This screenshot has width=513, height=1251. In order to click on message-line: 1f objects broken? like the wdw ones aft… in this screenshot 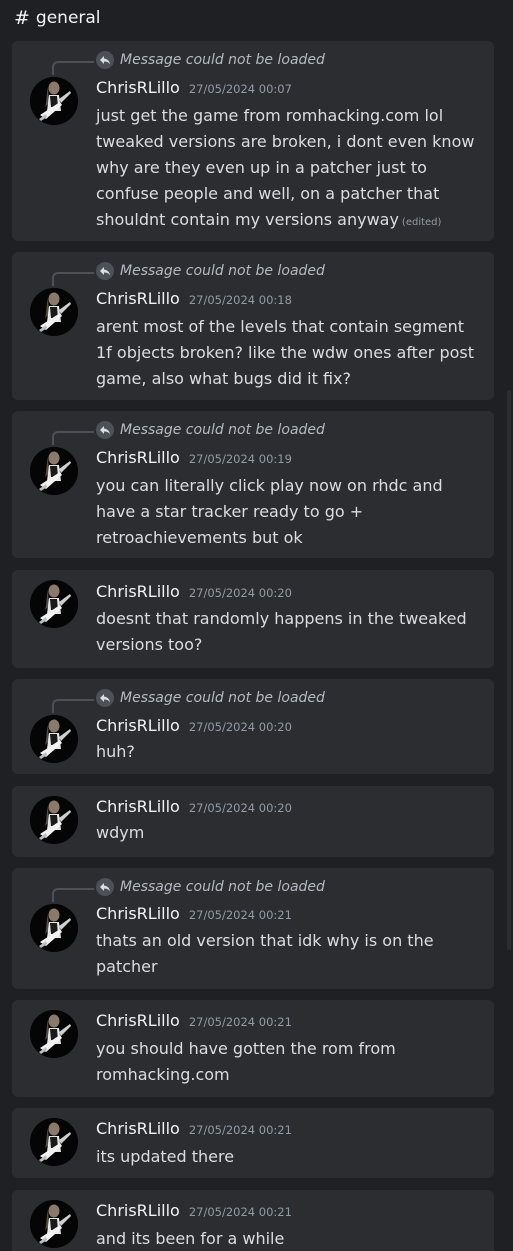, I will do `click(285, 352)`.